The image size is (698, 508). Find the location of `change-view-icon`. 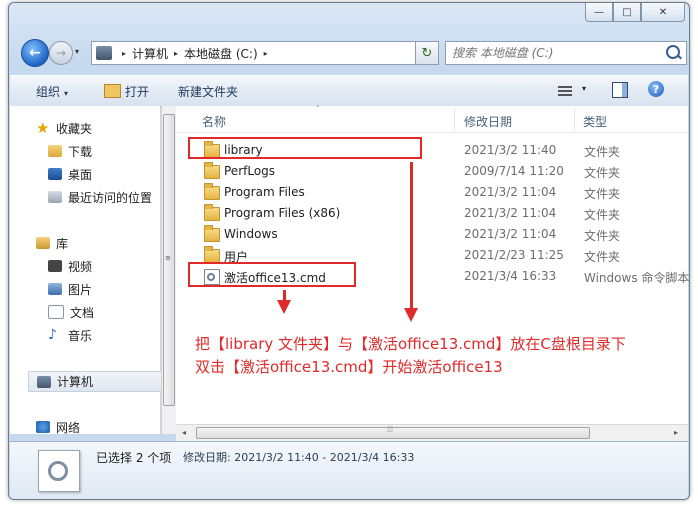

change-view-icon is located at coordinates (565, 91).